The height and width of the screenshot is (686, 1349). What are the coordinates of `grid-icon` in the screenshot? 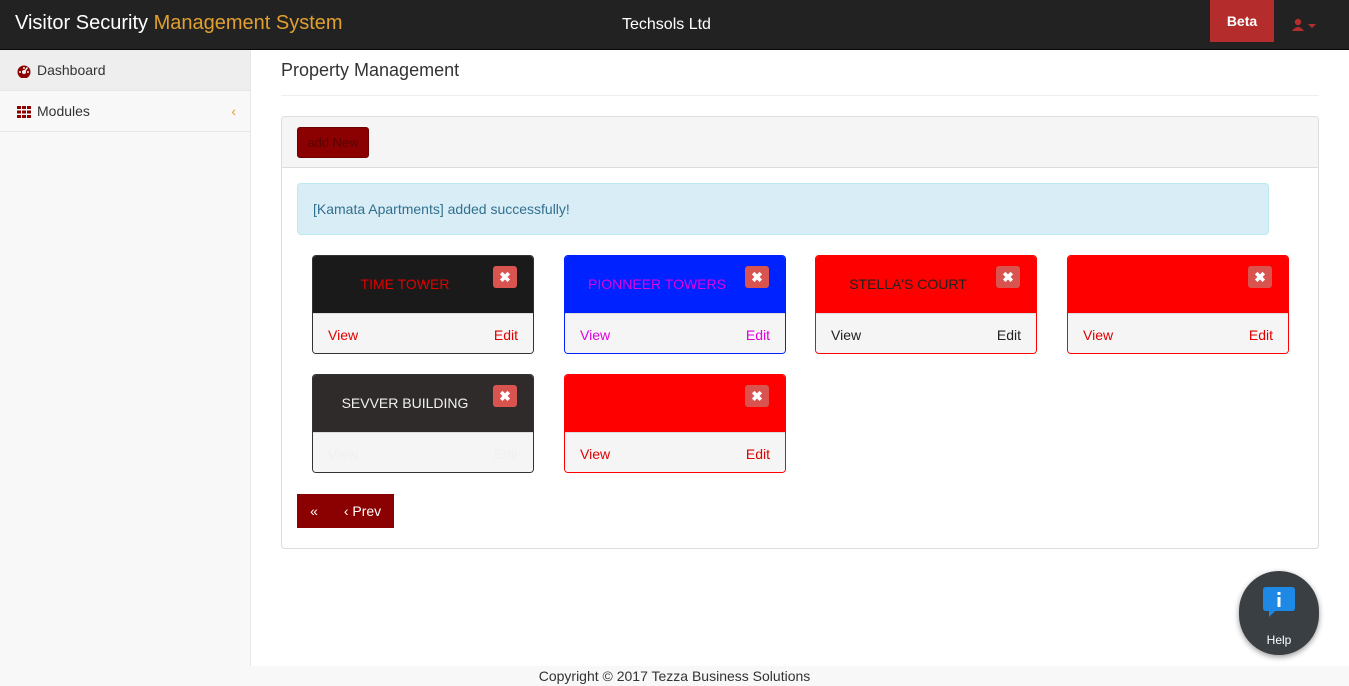 It's located at (24, 112).